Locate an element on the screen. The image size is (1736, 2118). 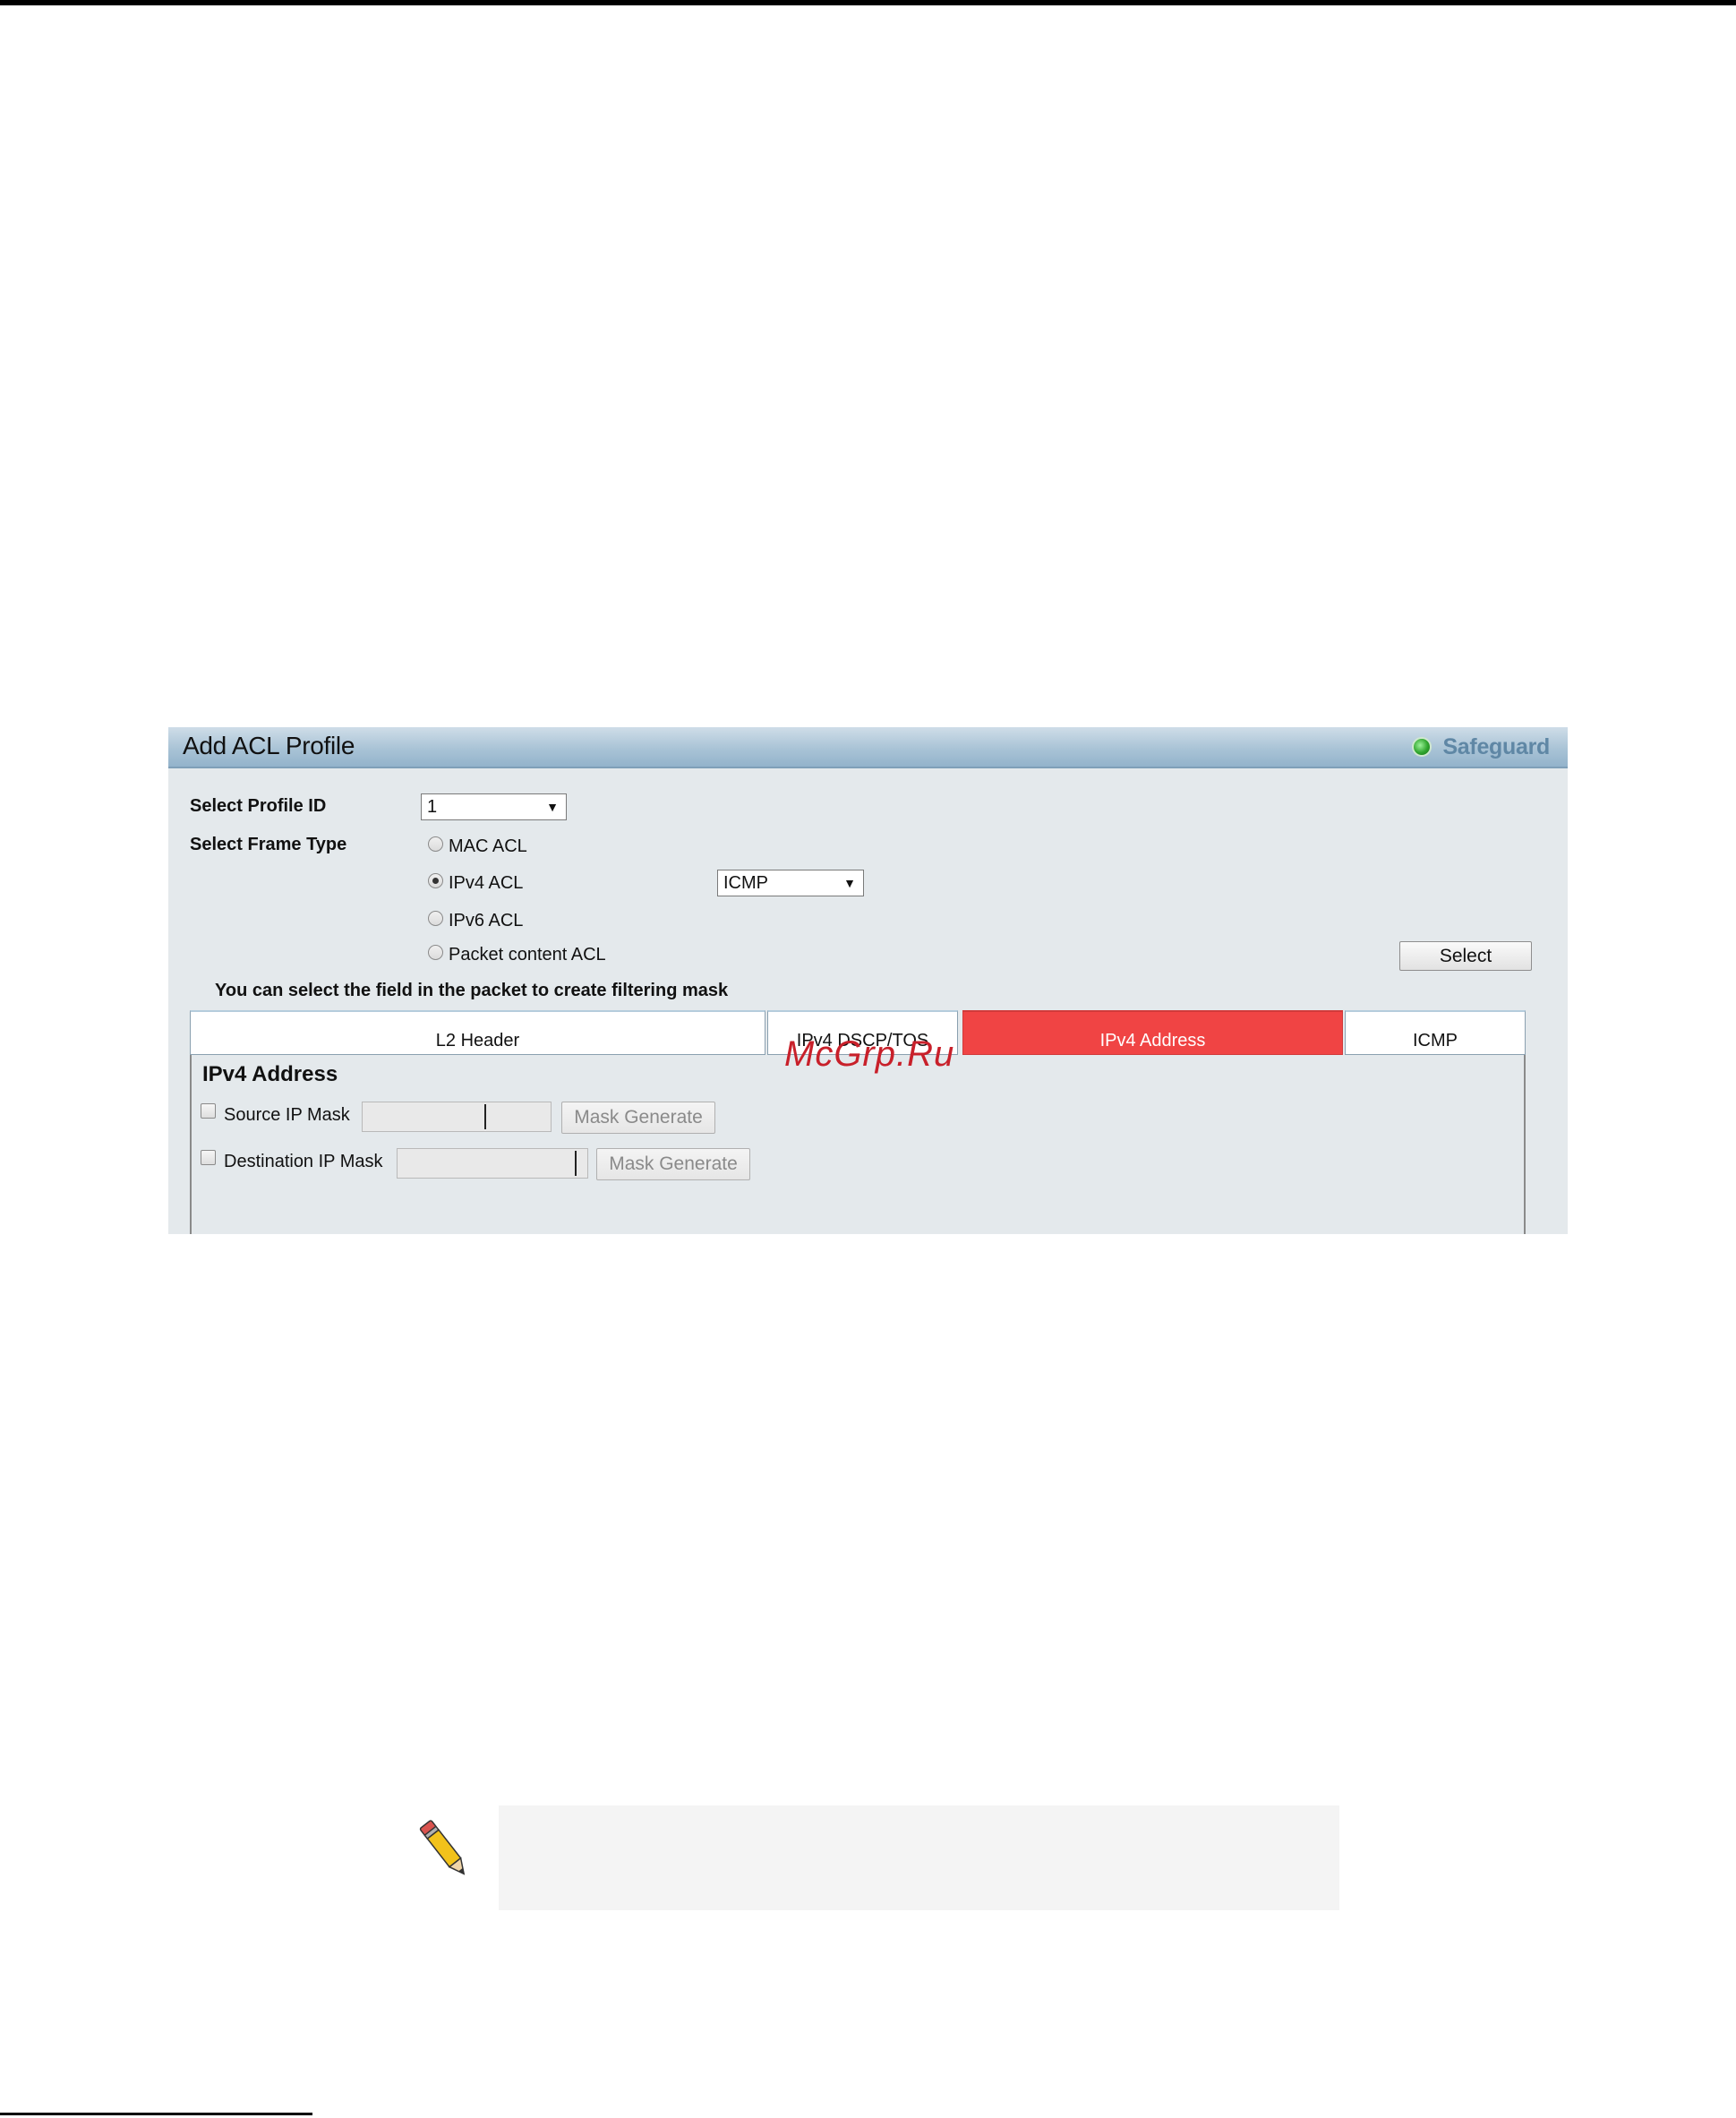
ipv4-protocol-select: ICMP ▼ is located at coordinates (790, 883).